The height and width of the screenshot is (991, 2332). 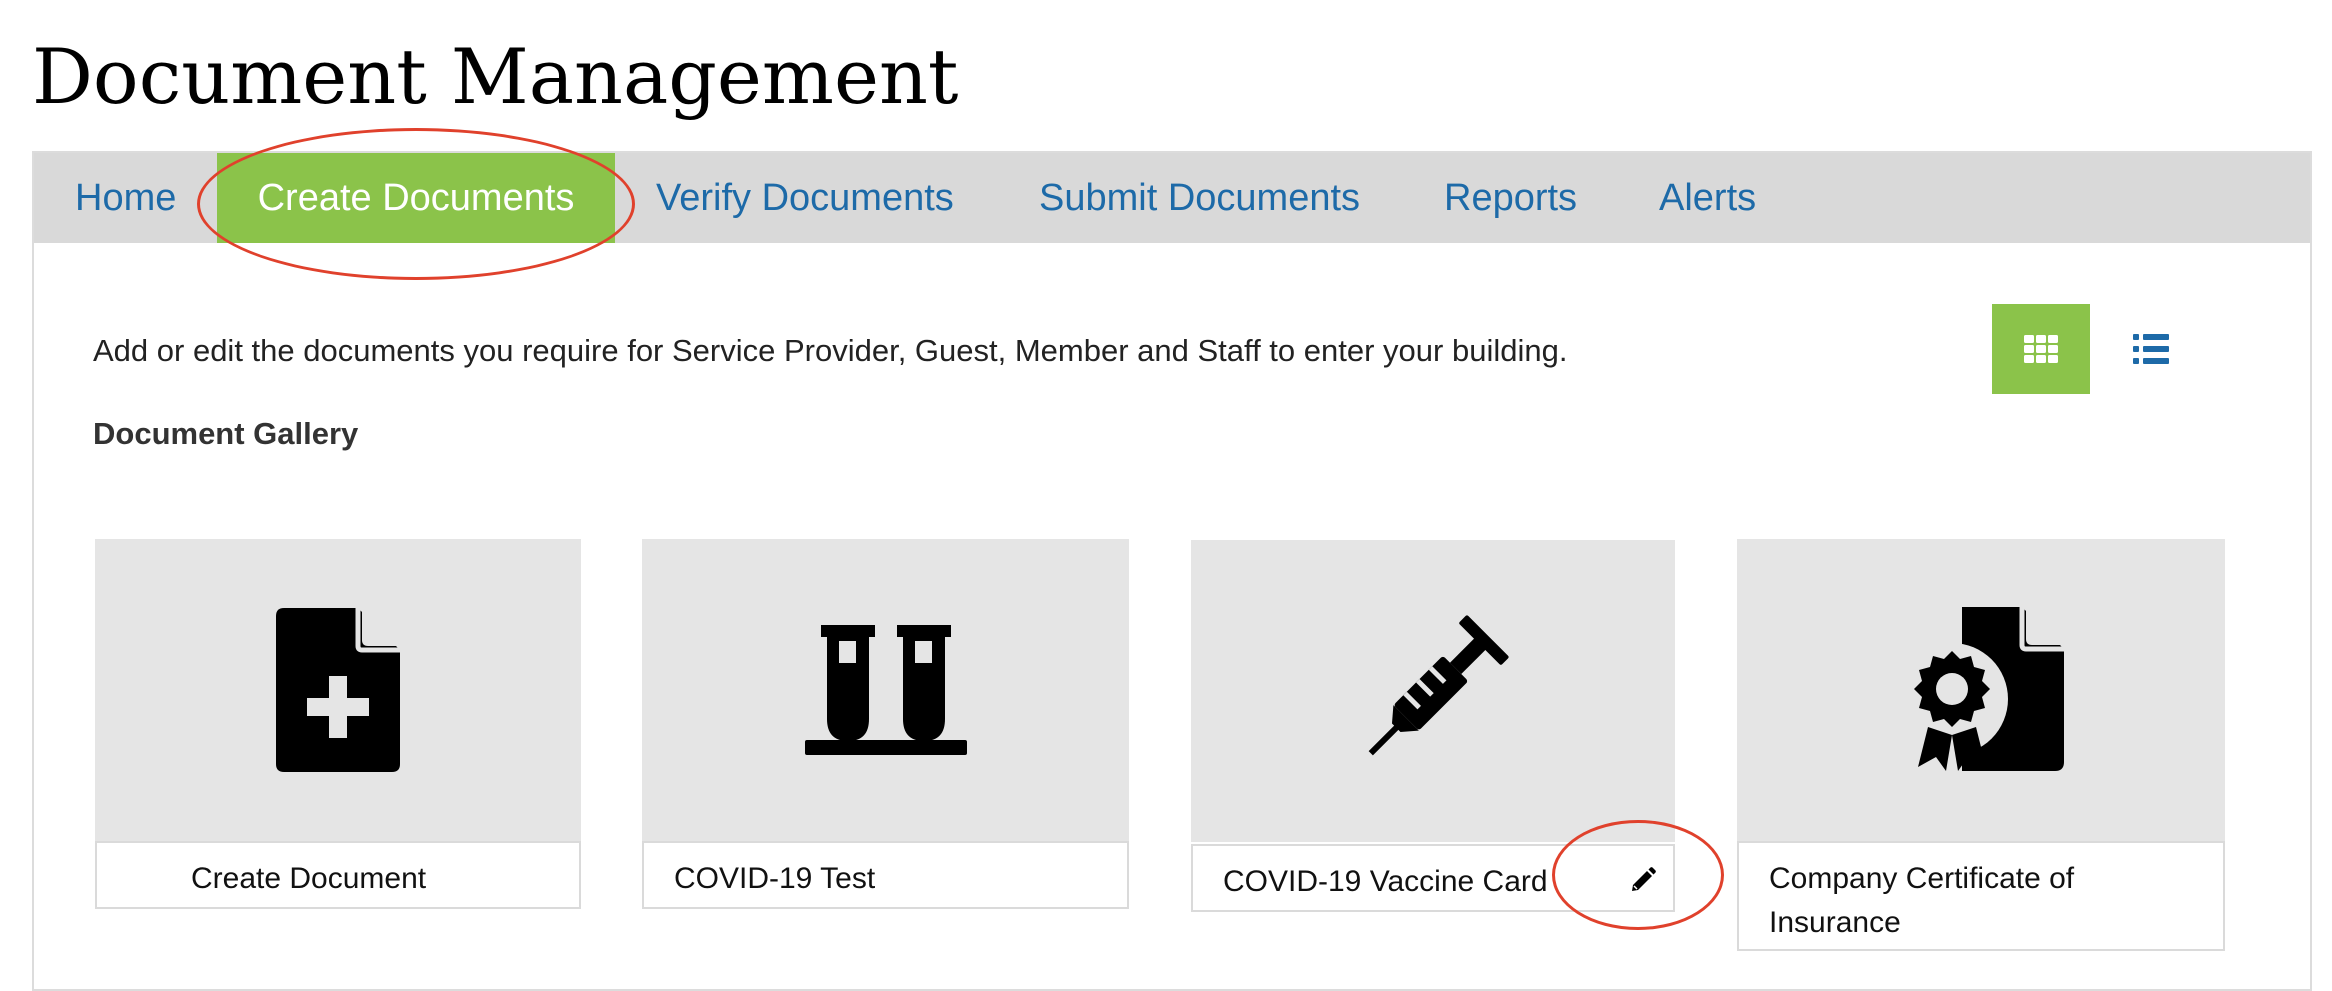 I want to click on document-card-covid-vaccine: COVID-19 Vaccine Card, so click(x=1433, y=726).